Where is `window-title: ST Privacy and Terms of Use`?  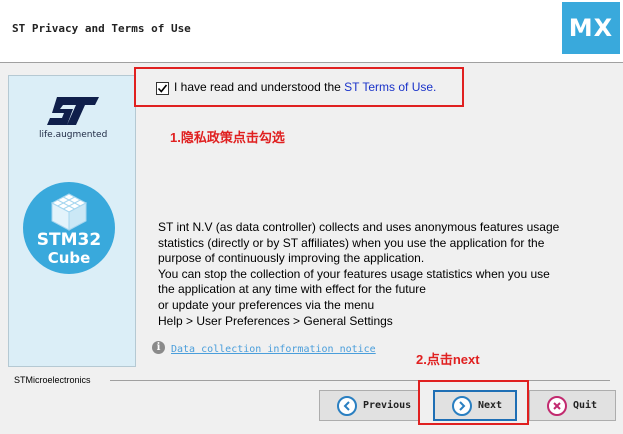 window-title: ST Privacy and Terms of Use is located at coordinates (101, 28).